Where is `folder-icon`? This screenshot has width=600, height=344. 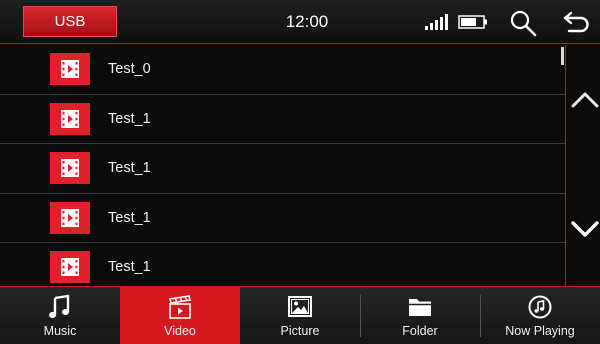
folder-icon is located at coordinates (420, 307).